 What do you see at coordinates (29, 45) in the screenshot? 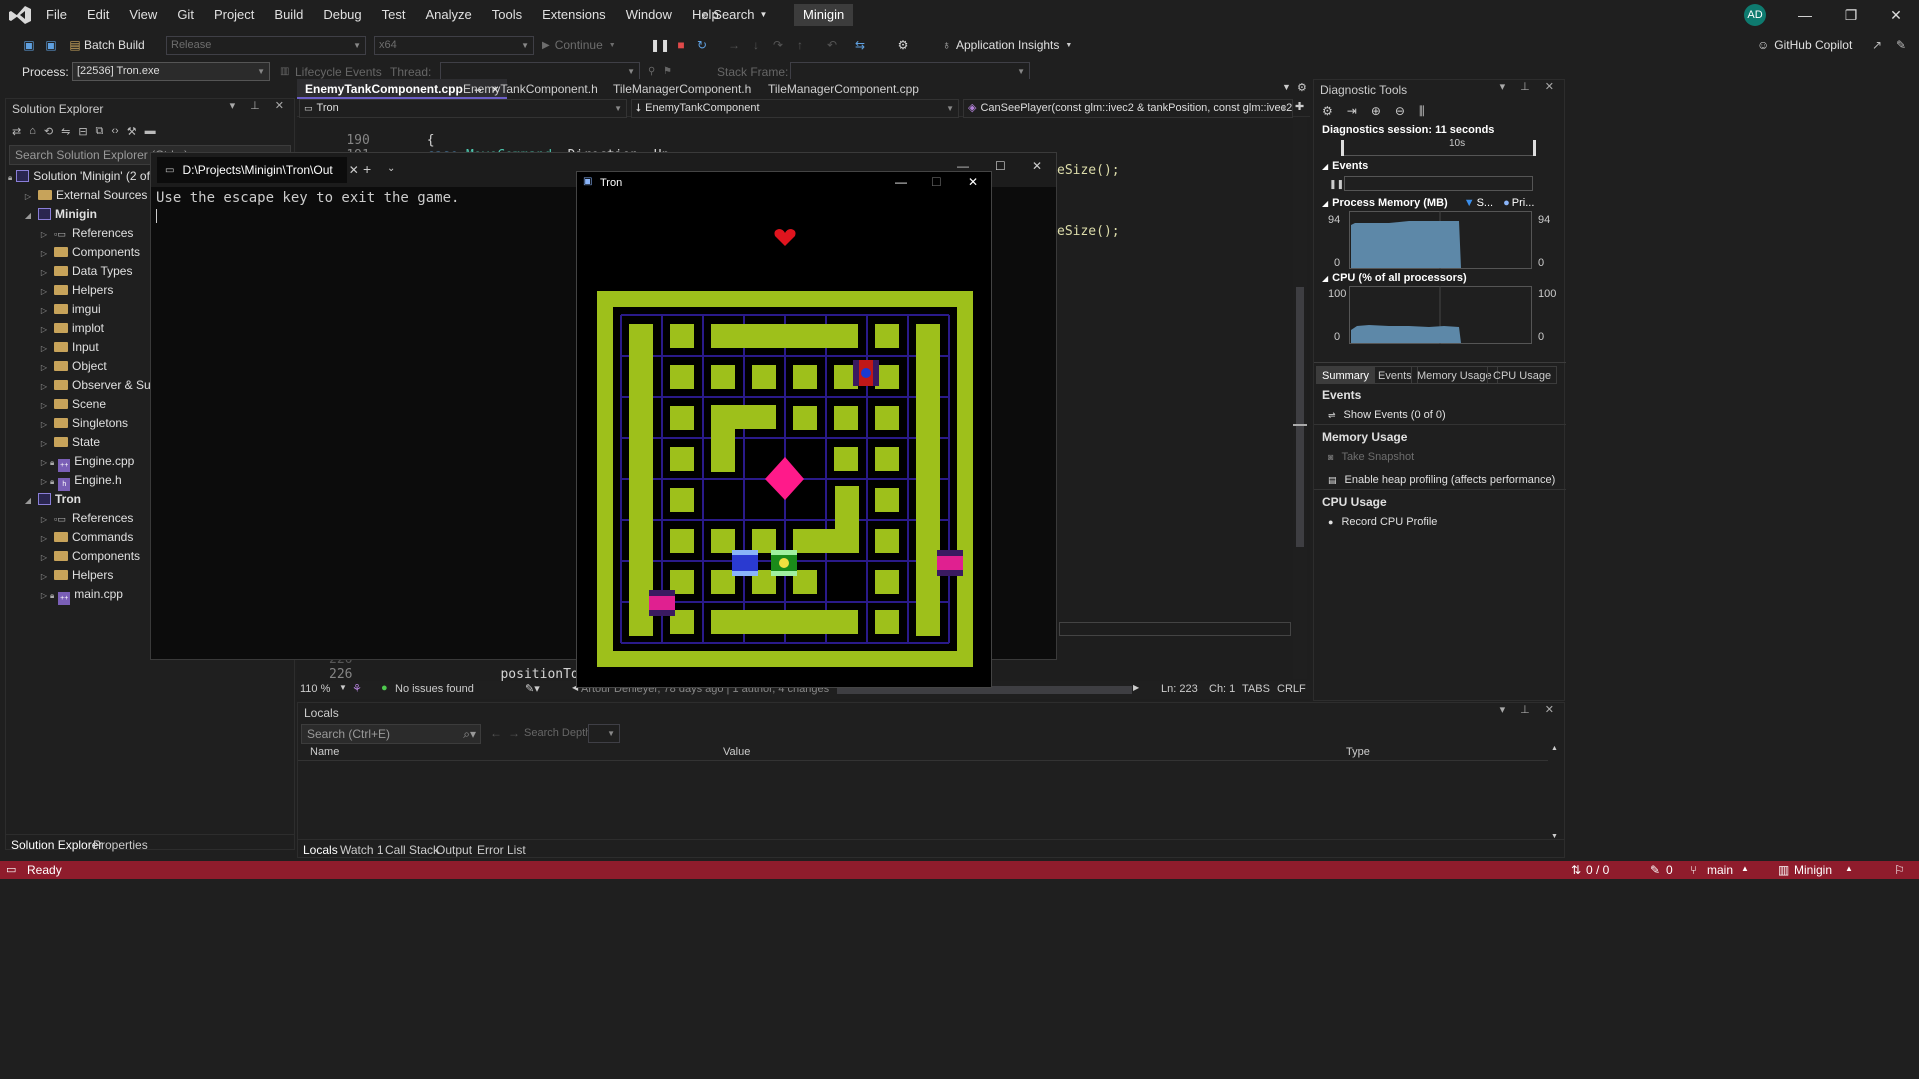
I see `save-icon: ▣` at bounding box center [29, 45].